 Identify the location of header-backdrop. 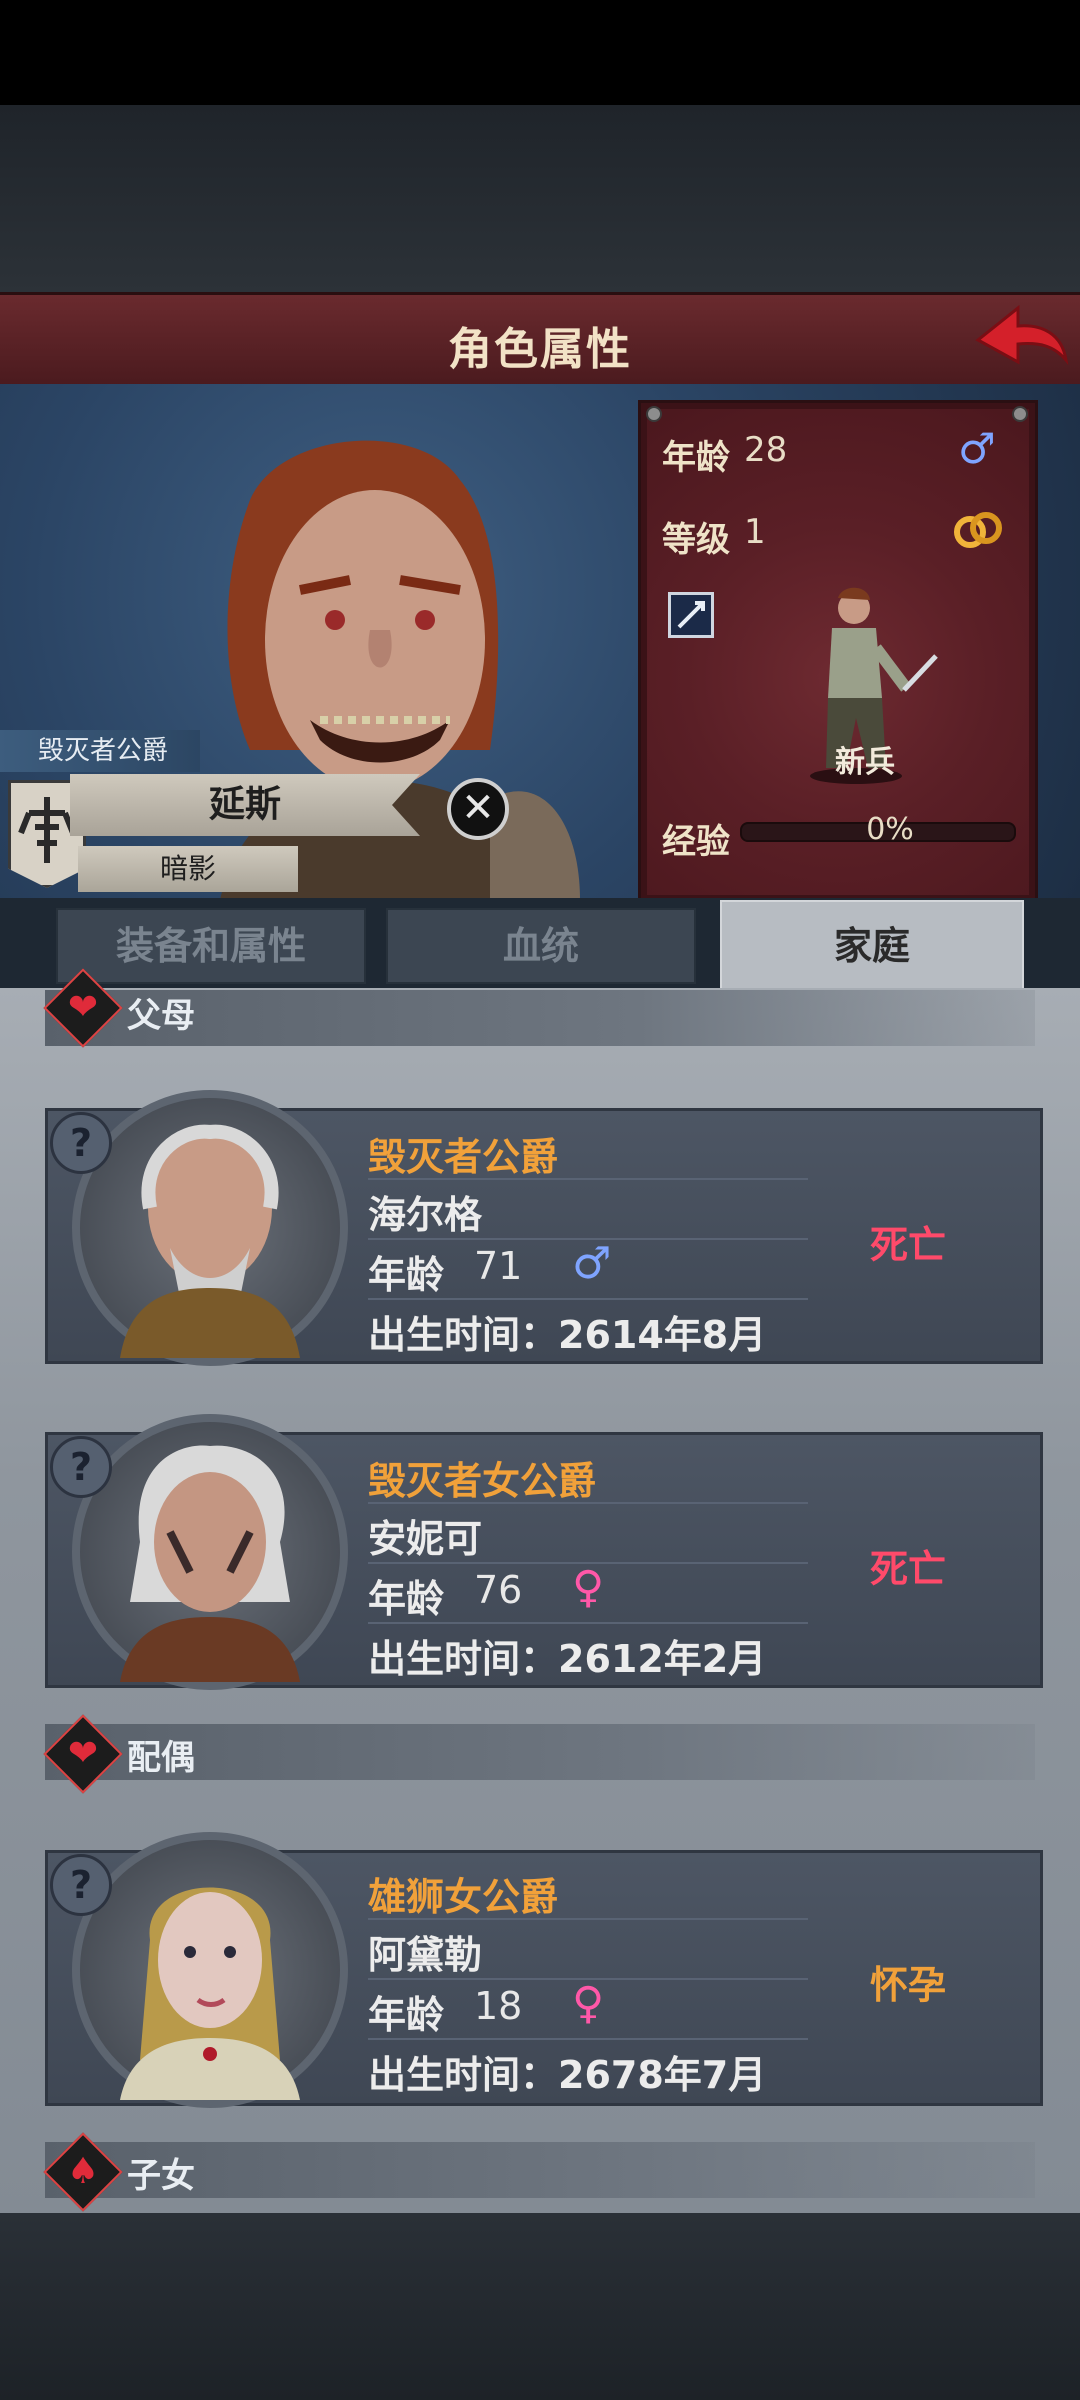
(540, 200).